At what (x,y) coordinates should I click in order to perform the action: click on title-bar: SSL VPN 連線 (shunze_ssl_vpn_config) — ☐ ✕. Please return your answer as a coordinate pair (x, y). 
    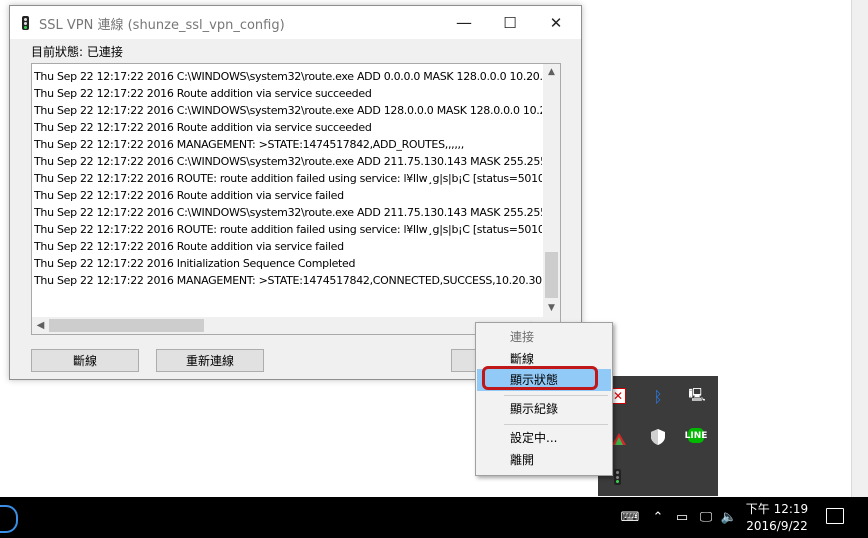
    Looking at the image, I should click on (295, 22).